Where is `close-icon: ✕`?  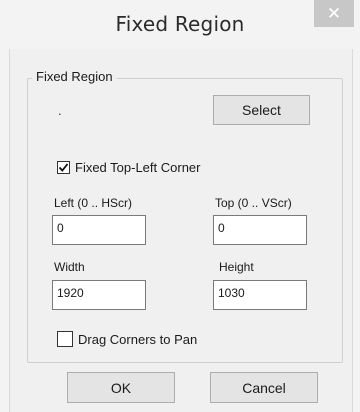 close-icon: ✕ is located at coordinates (334, 13).